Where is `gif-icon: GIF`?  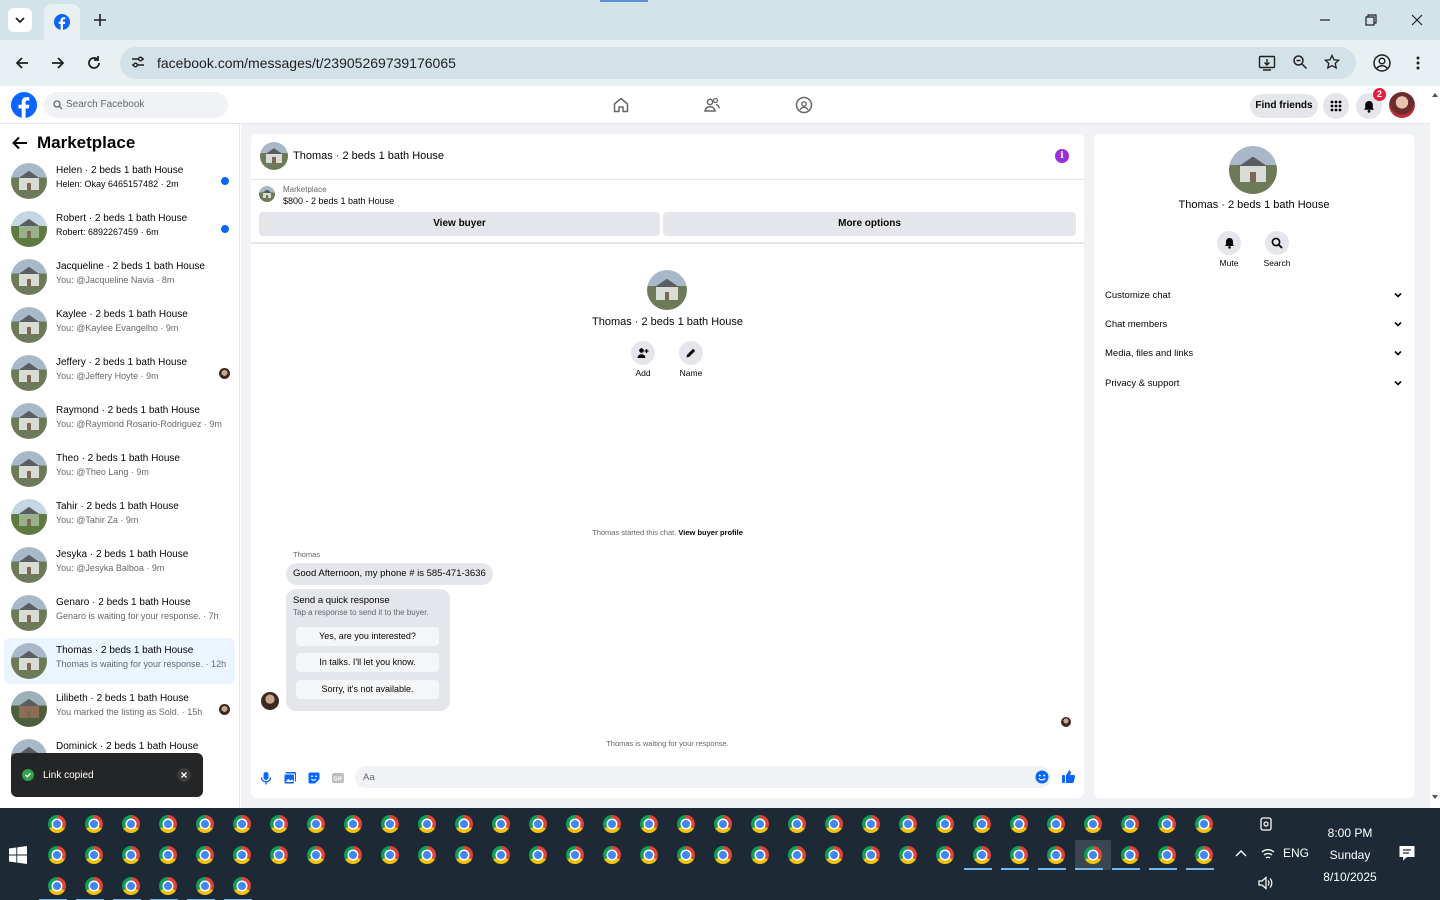
gif-icon: GIF is located at coordinates (338, 778).